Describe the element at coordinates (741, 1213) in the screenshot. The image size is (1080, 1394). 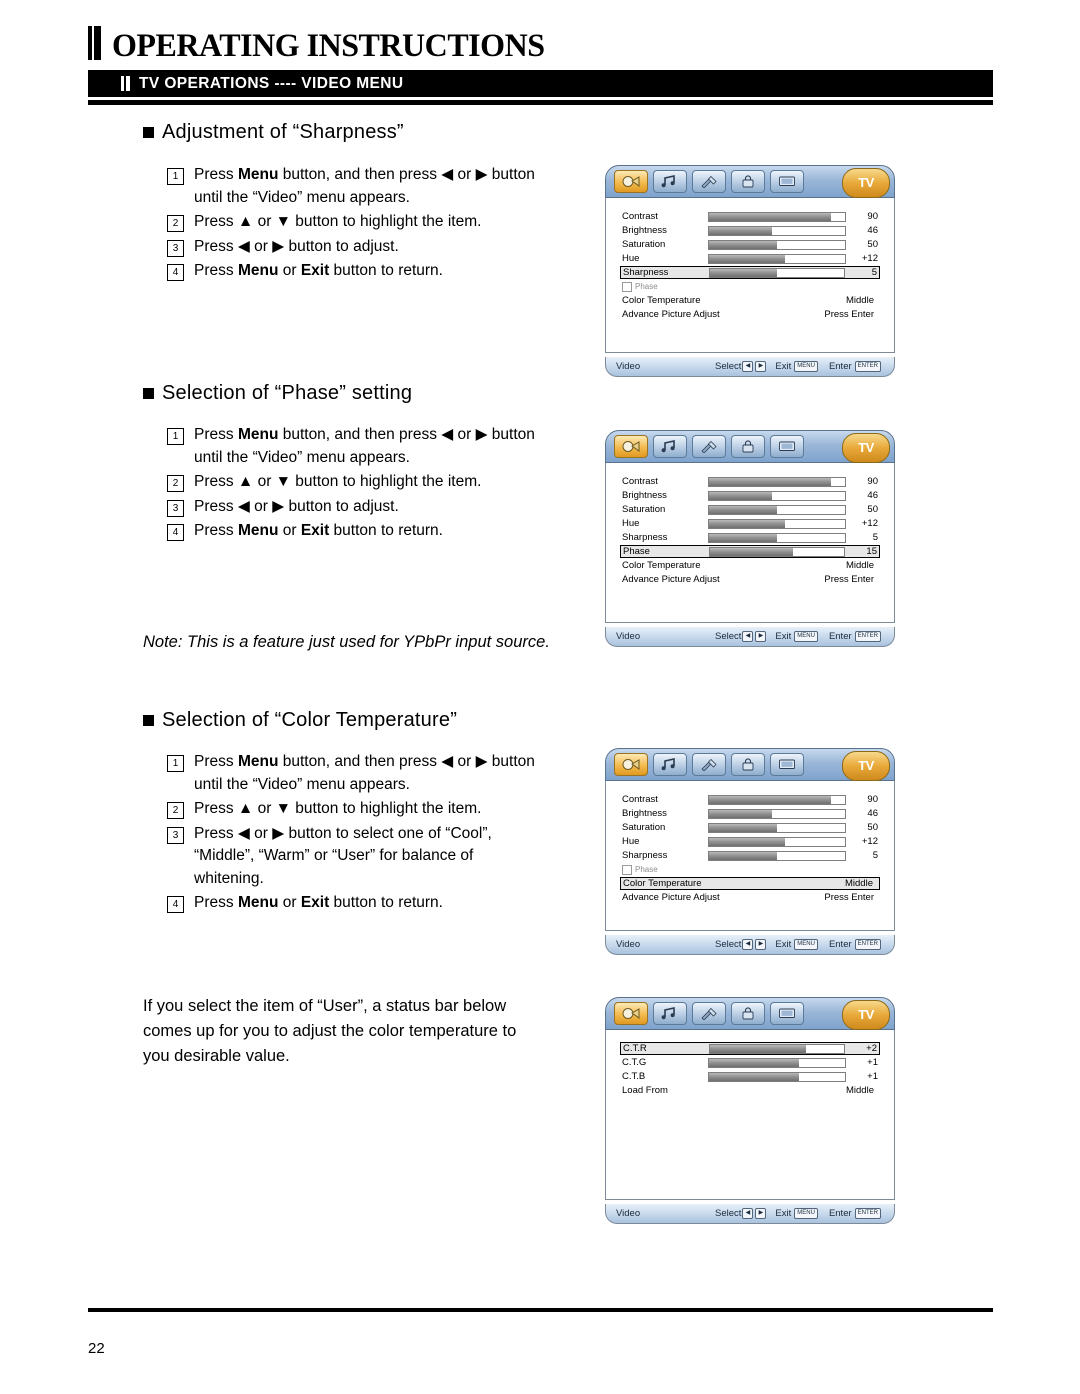
I see `osd-footer-select: Select ◀ ▶` at that location.